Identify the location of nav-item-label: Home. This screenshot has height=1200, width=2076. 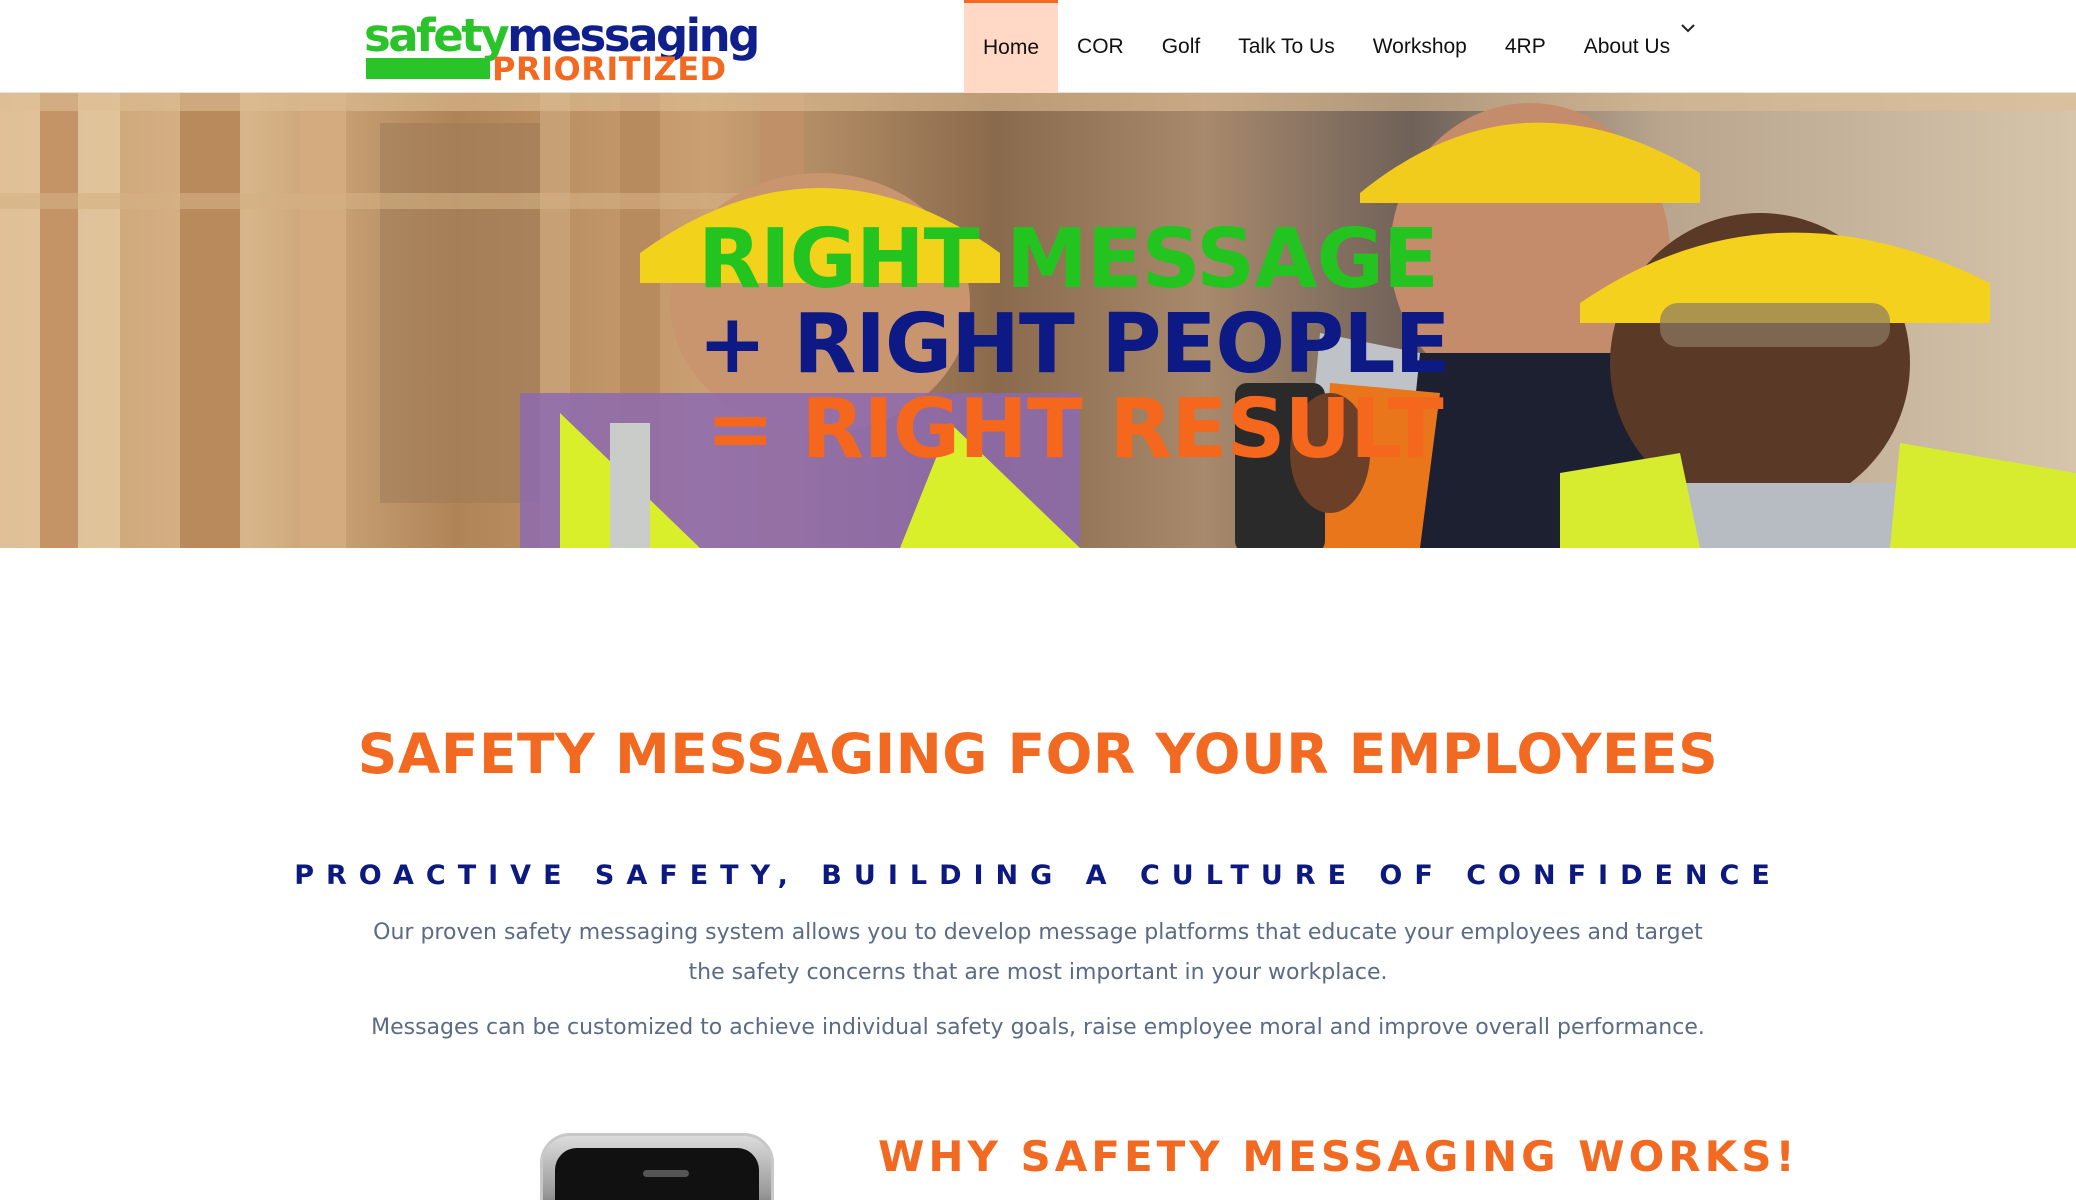
(1011, 47).